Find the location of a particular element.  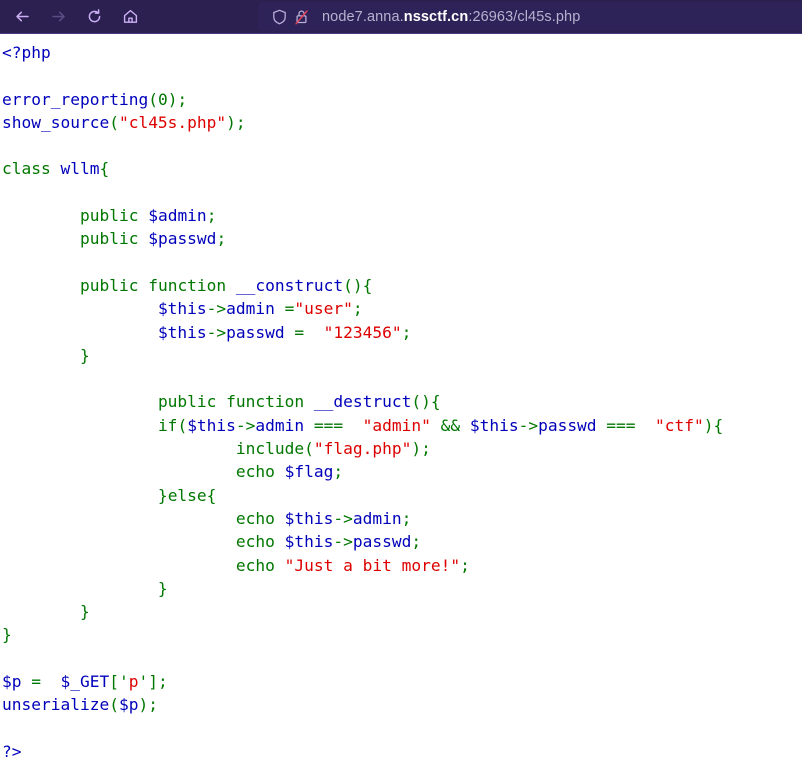

code-token: [ is located at coordinates (114, 682).